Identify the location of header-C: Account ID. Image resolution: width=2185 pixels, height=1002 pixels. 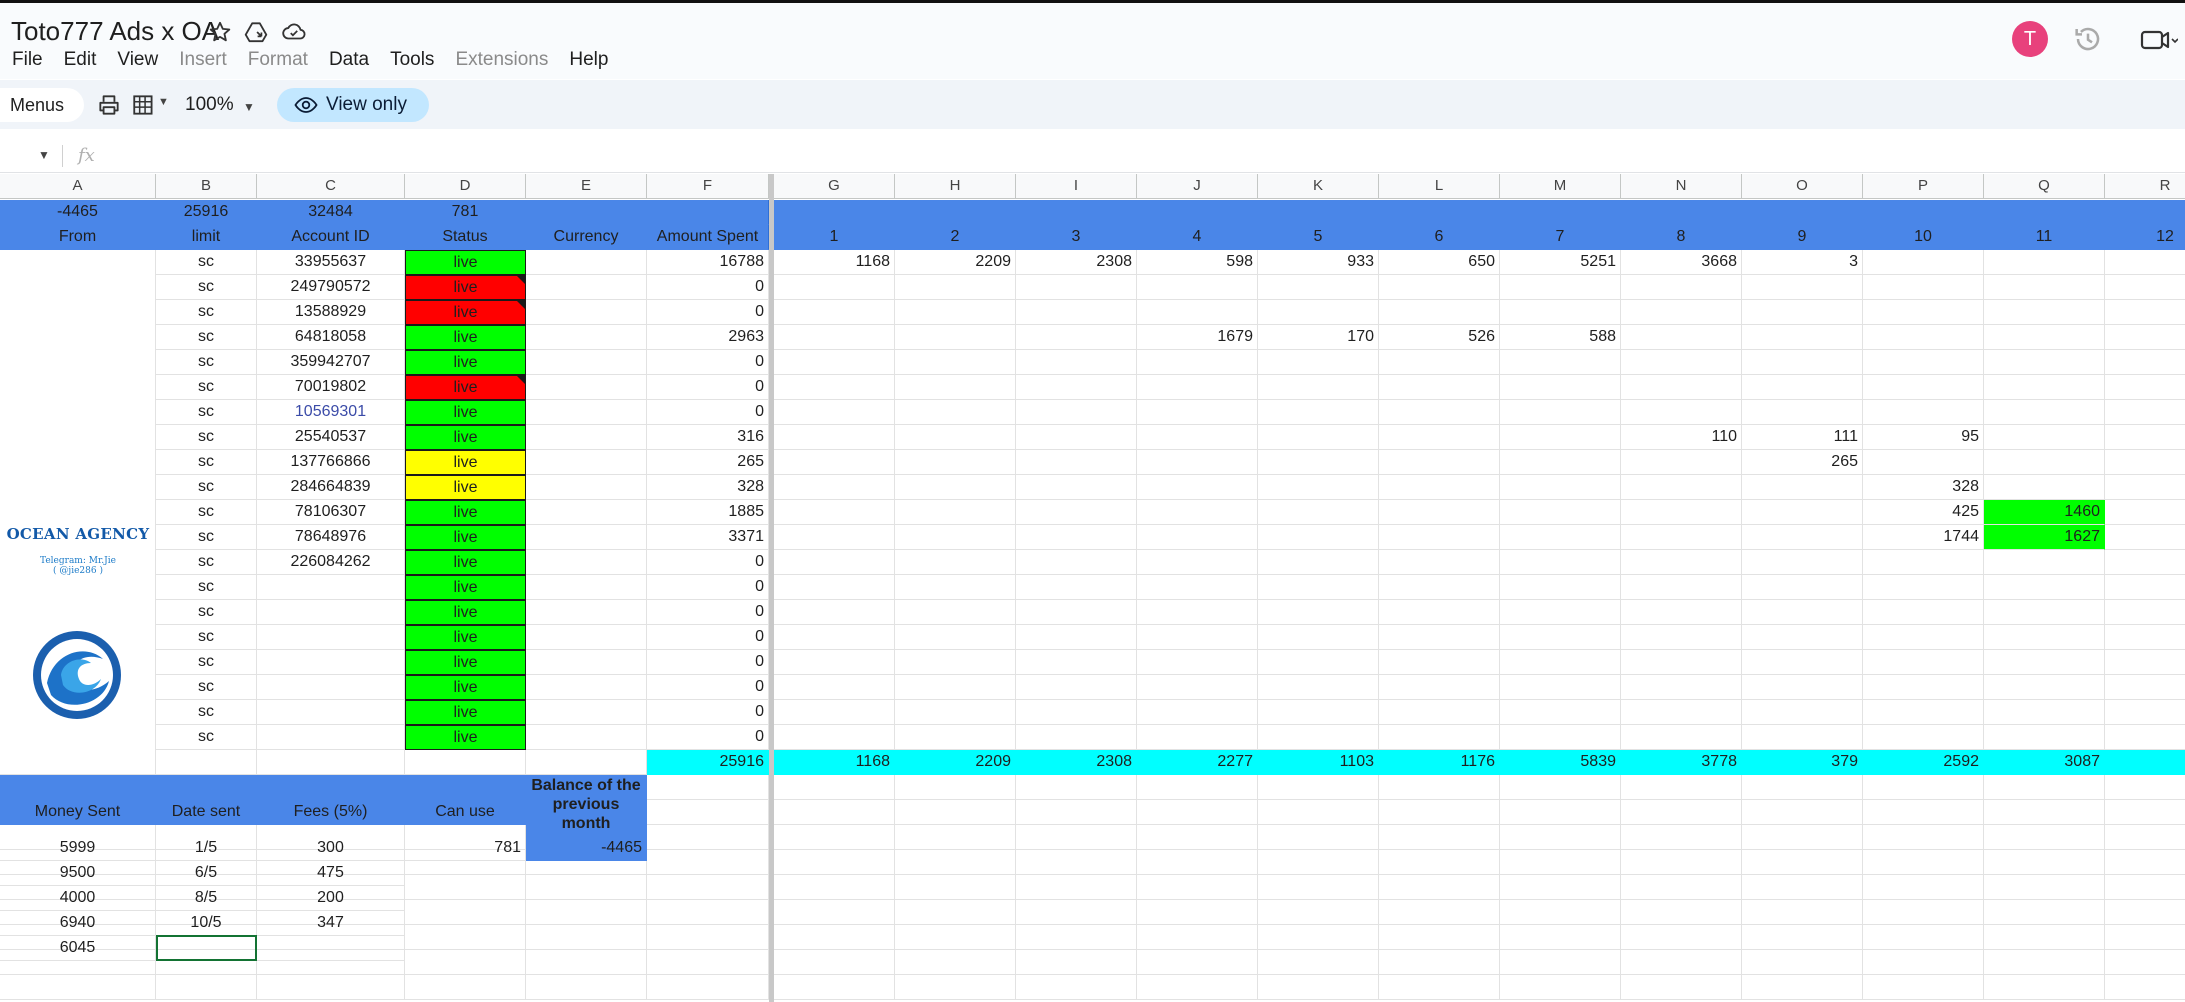
(331, 237).